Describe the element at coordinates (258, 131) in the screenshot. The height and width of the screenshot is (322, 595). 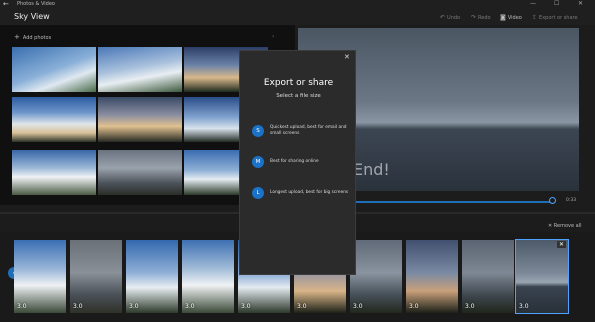
I see `size-small-icon: S` at that location.